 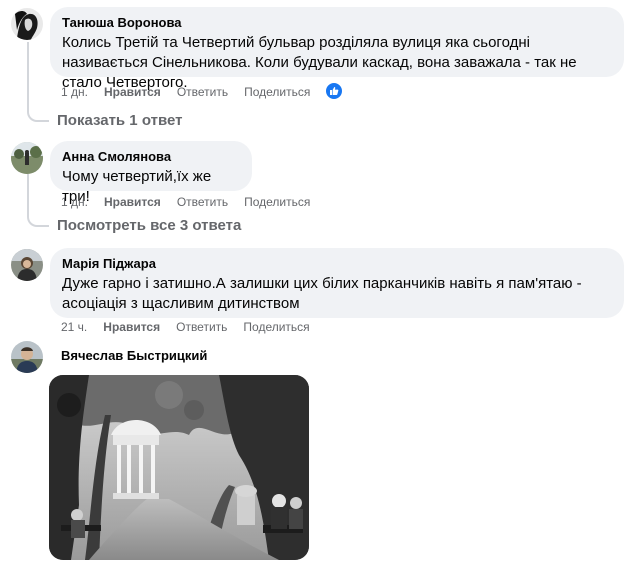 I want to click on black-white-park-photo, so click(x=179, y=467).